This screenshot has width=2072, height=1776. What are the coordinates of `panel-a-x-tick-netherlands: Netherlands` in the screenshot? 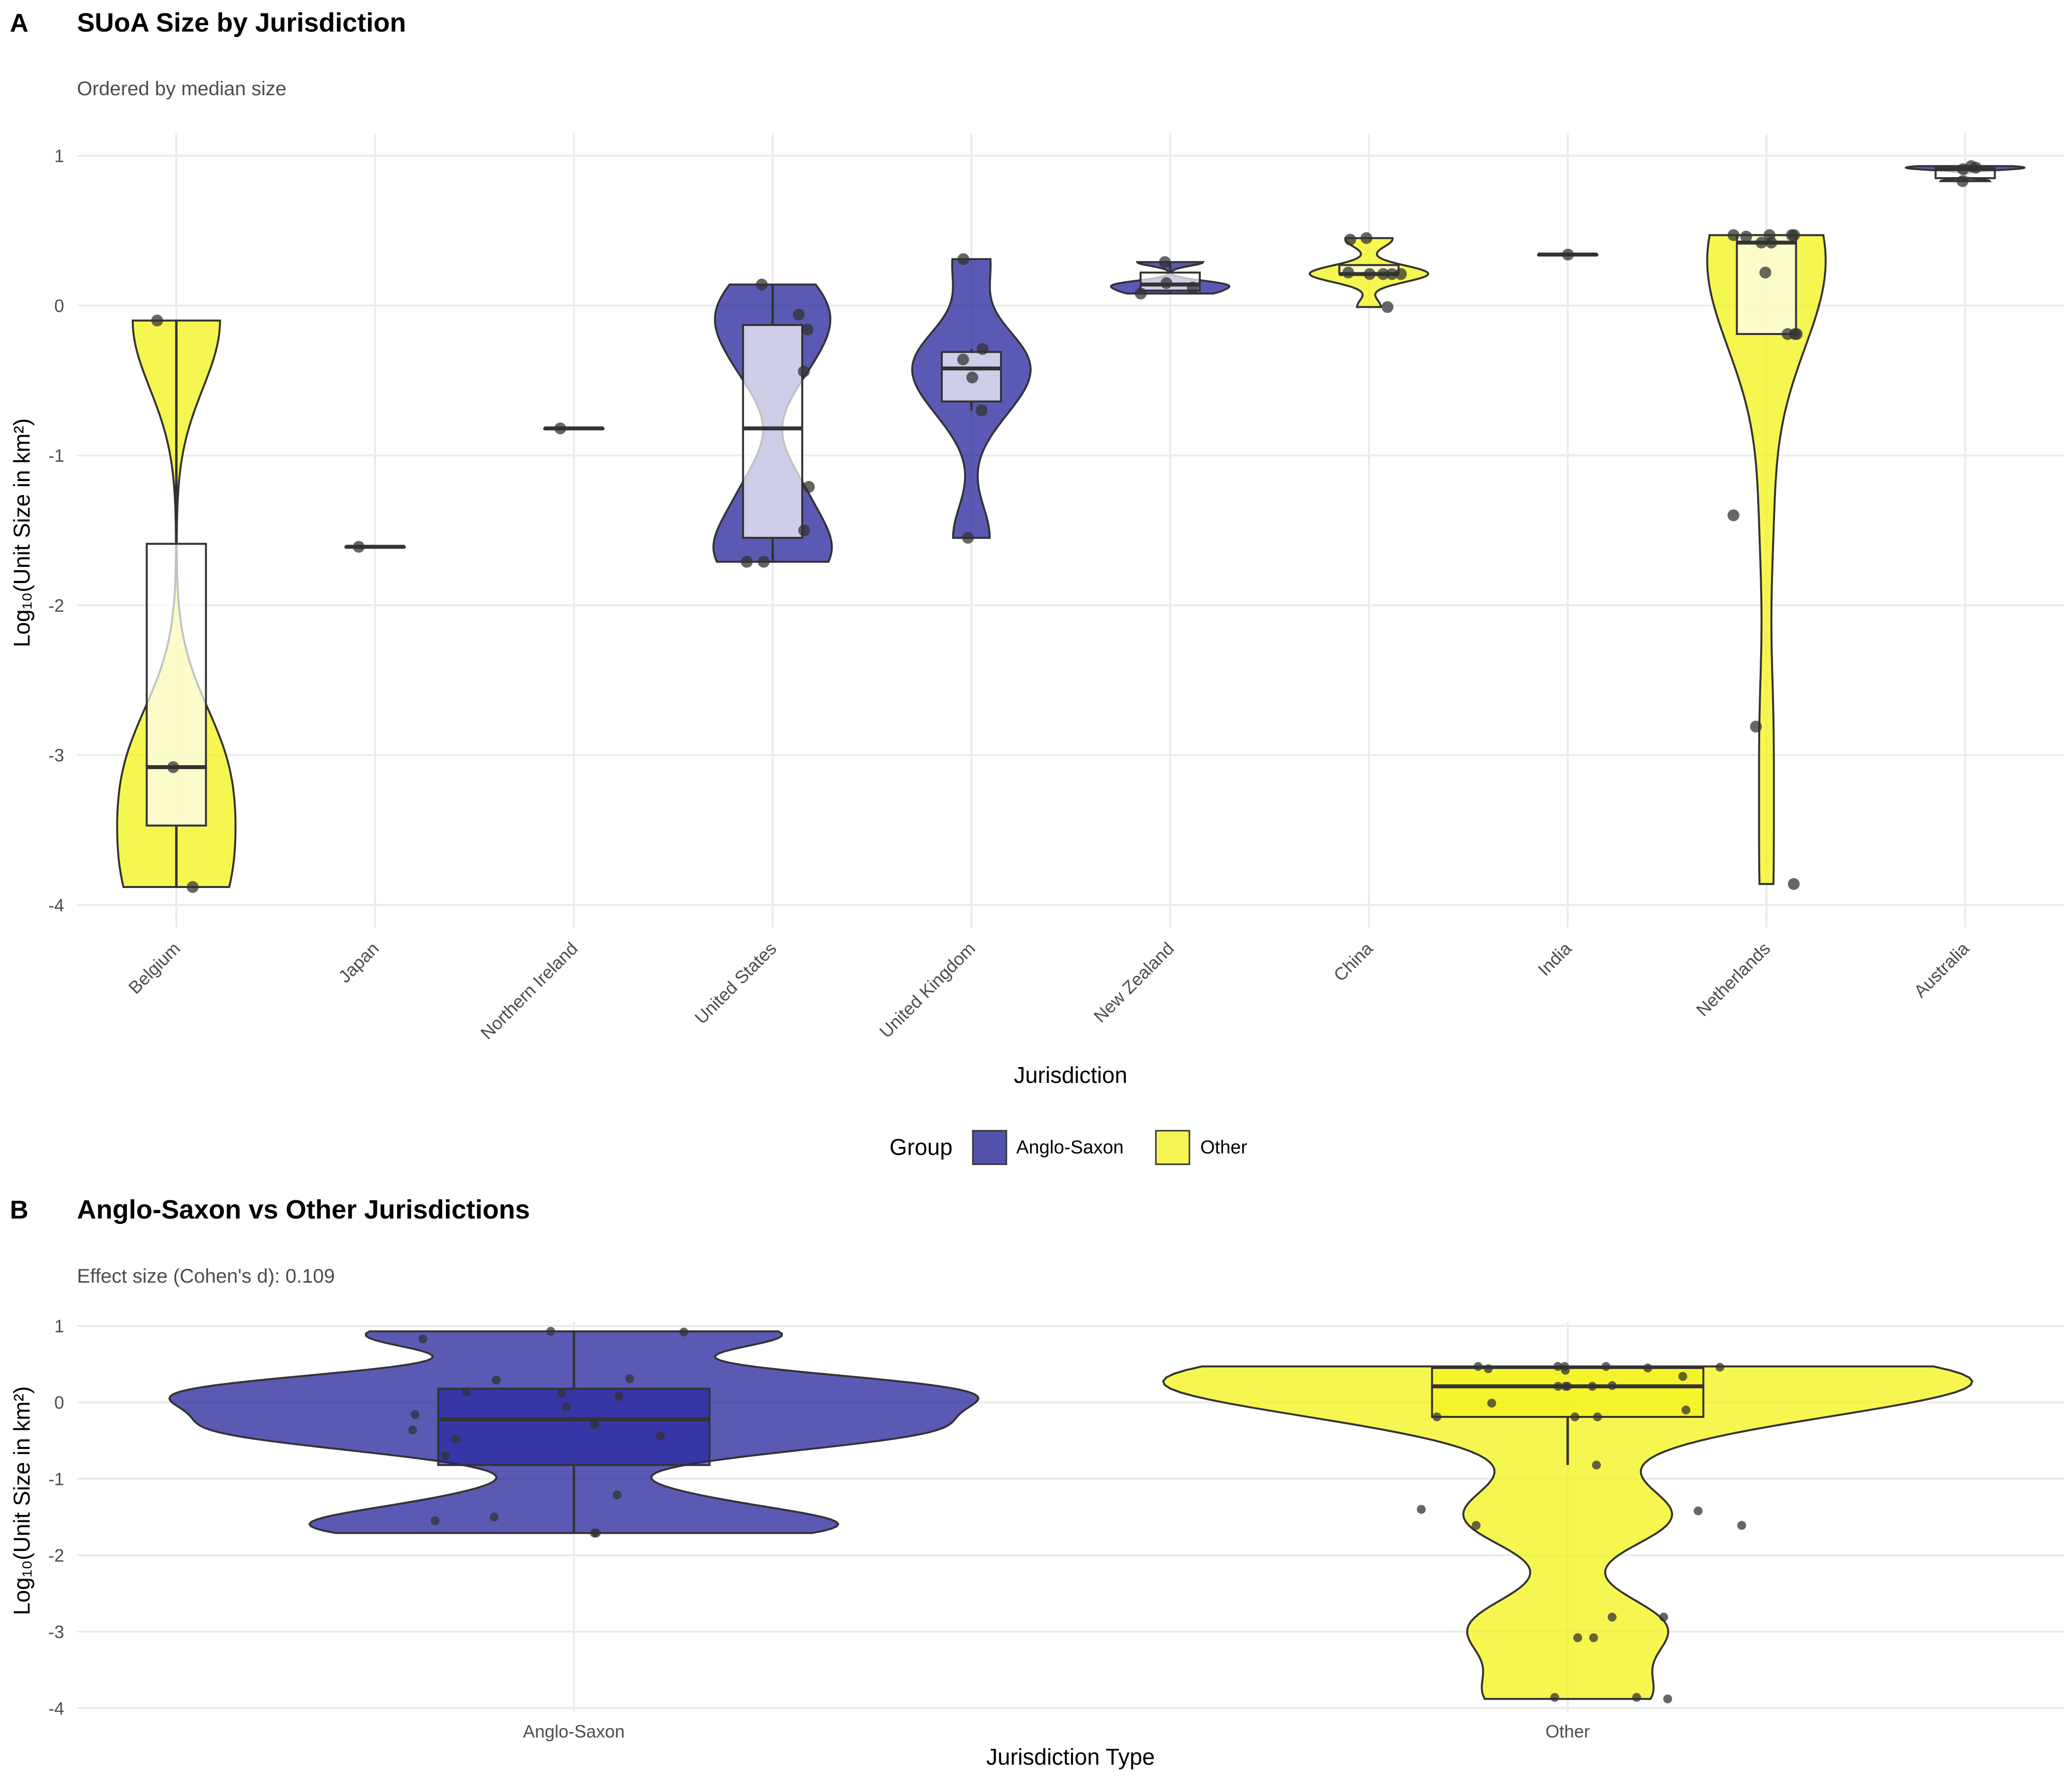 It's located at (1733, 979).